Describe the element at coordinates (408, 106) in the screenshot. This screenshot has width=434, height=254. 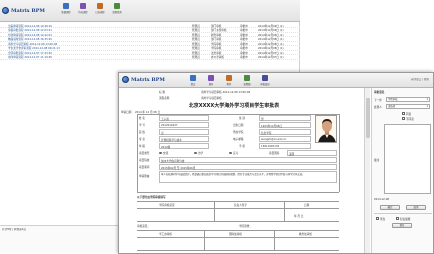
I see `handler-select: 请选择` at that location.